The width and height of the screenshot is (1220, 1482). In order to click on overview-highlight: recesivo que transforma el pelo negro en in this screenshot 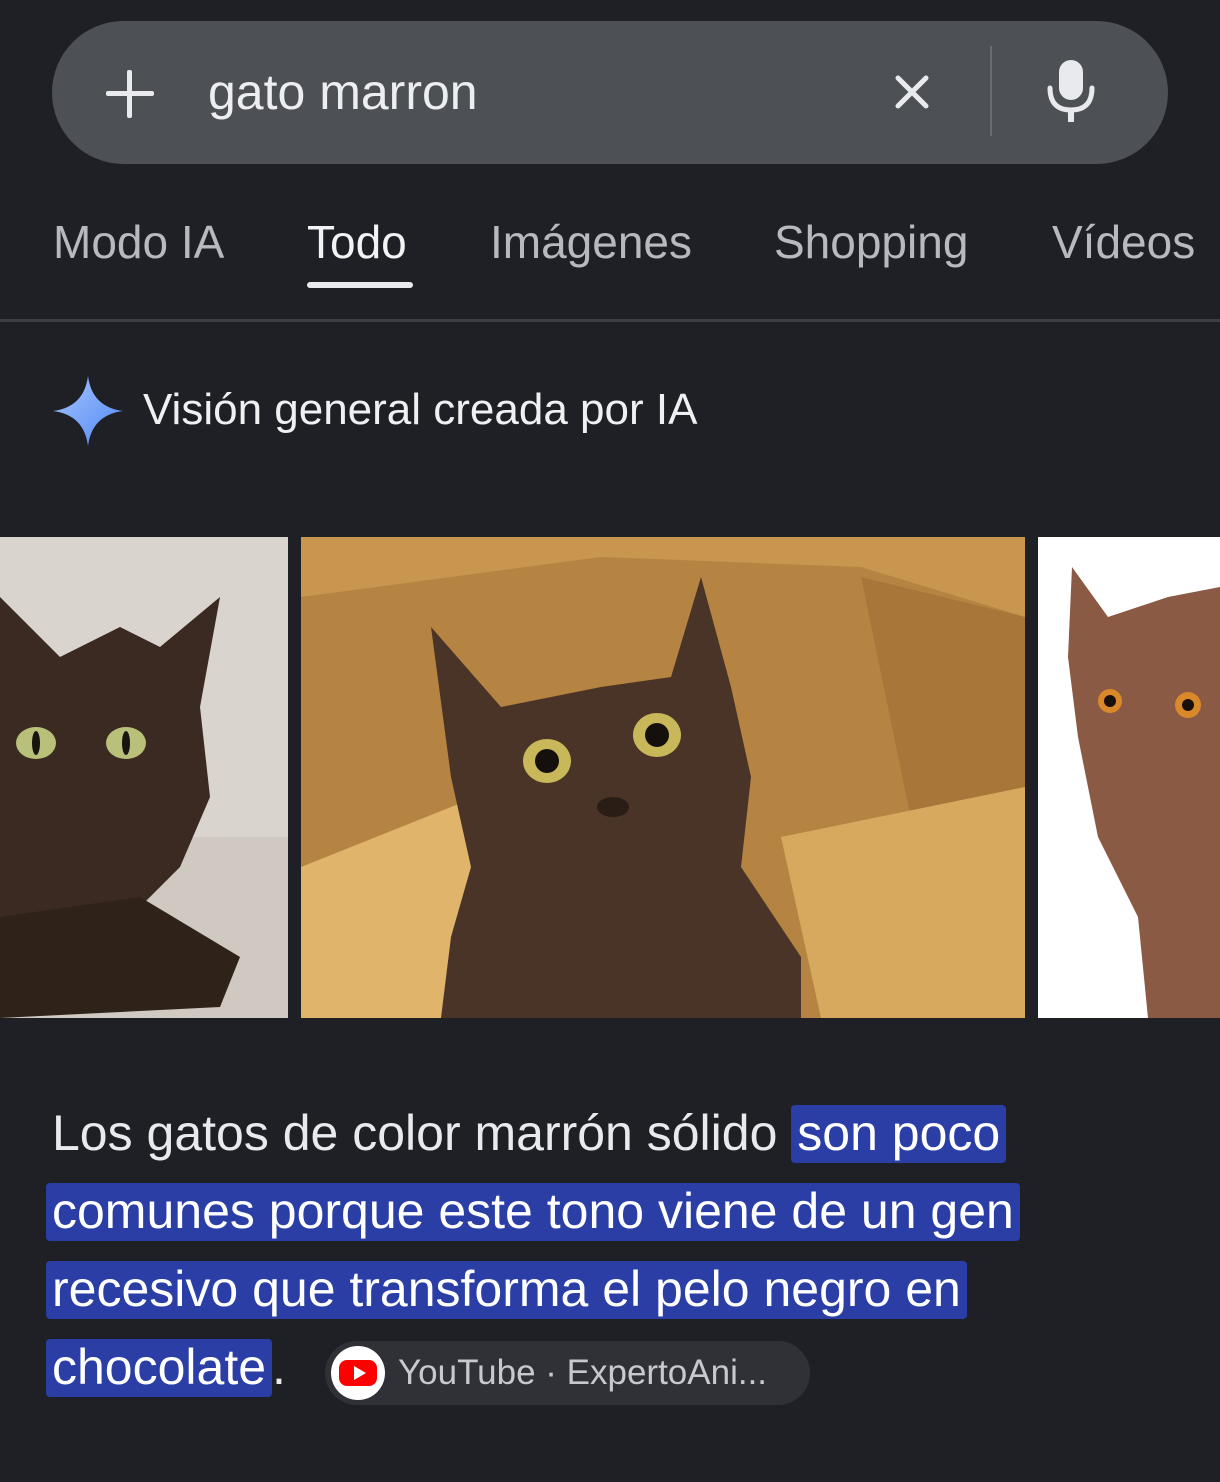, I will do `click(506, 1290)`.